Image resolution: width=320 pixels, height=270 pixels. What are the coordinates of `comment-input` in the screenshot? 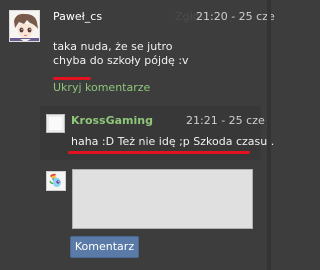 It's located at (162, 199).